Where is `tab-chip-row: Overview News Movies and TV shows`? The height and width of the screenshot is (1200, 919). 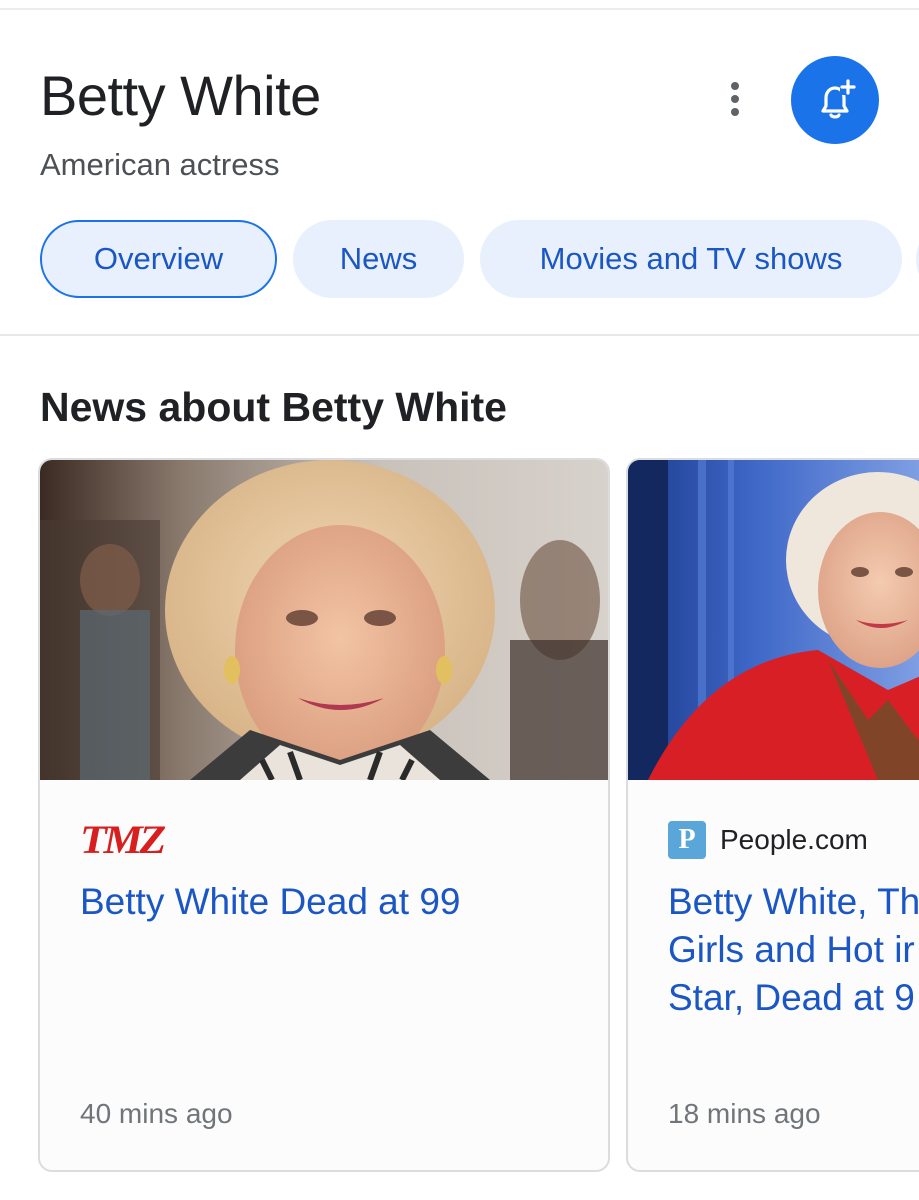 tab-chip-row: Overview News Movies and TV shows is located at coordinates (479, 259).